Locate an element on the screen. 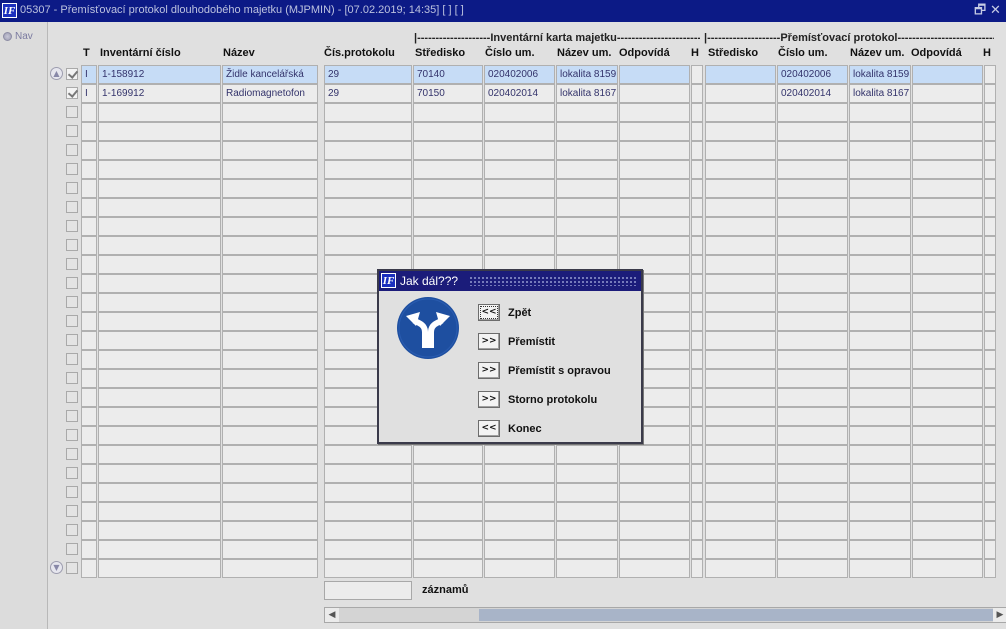 This screenshot has width=1006, height=629. cell-cislo-um: 020402006 is located at coordinates (519, 74).